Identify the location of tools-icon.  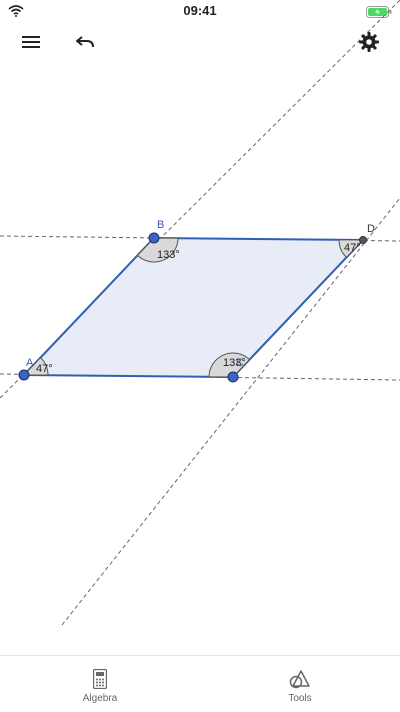
(300, 679).